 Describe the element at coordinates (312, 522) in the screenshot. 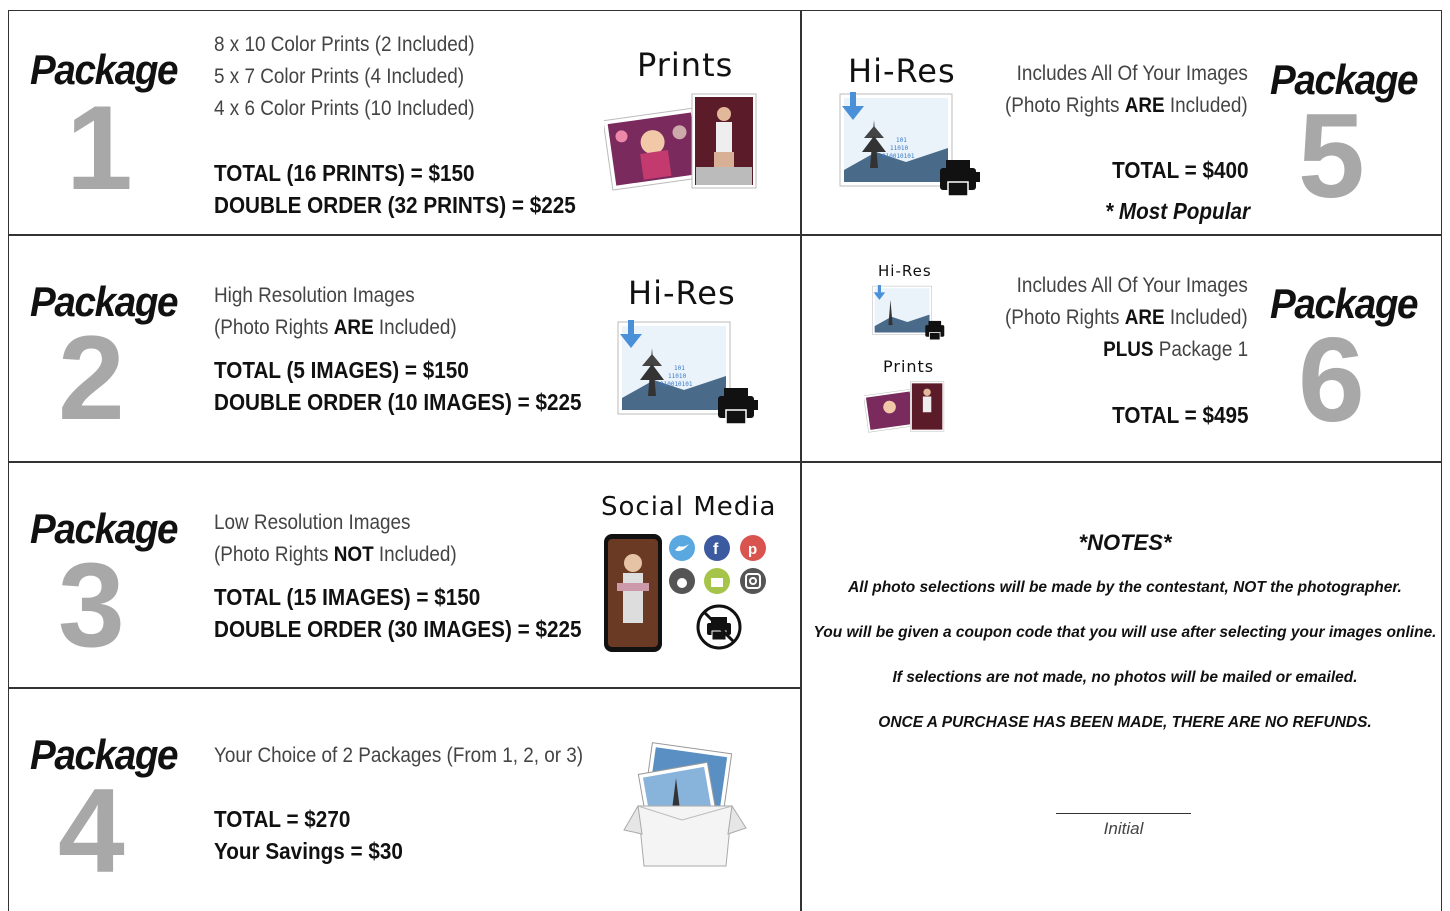

I see `package-3-line-1: Low Resolution Images` at that location.